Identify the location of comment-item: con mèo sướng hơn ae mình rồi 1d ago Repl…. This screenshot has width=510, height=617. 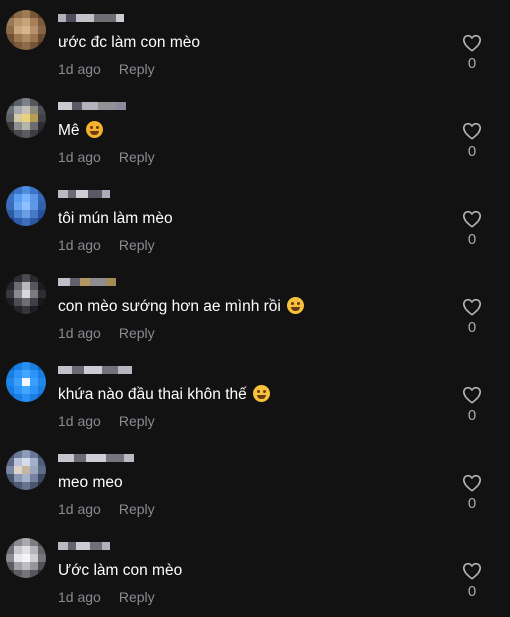
(255, 308).